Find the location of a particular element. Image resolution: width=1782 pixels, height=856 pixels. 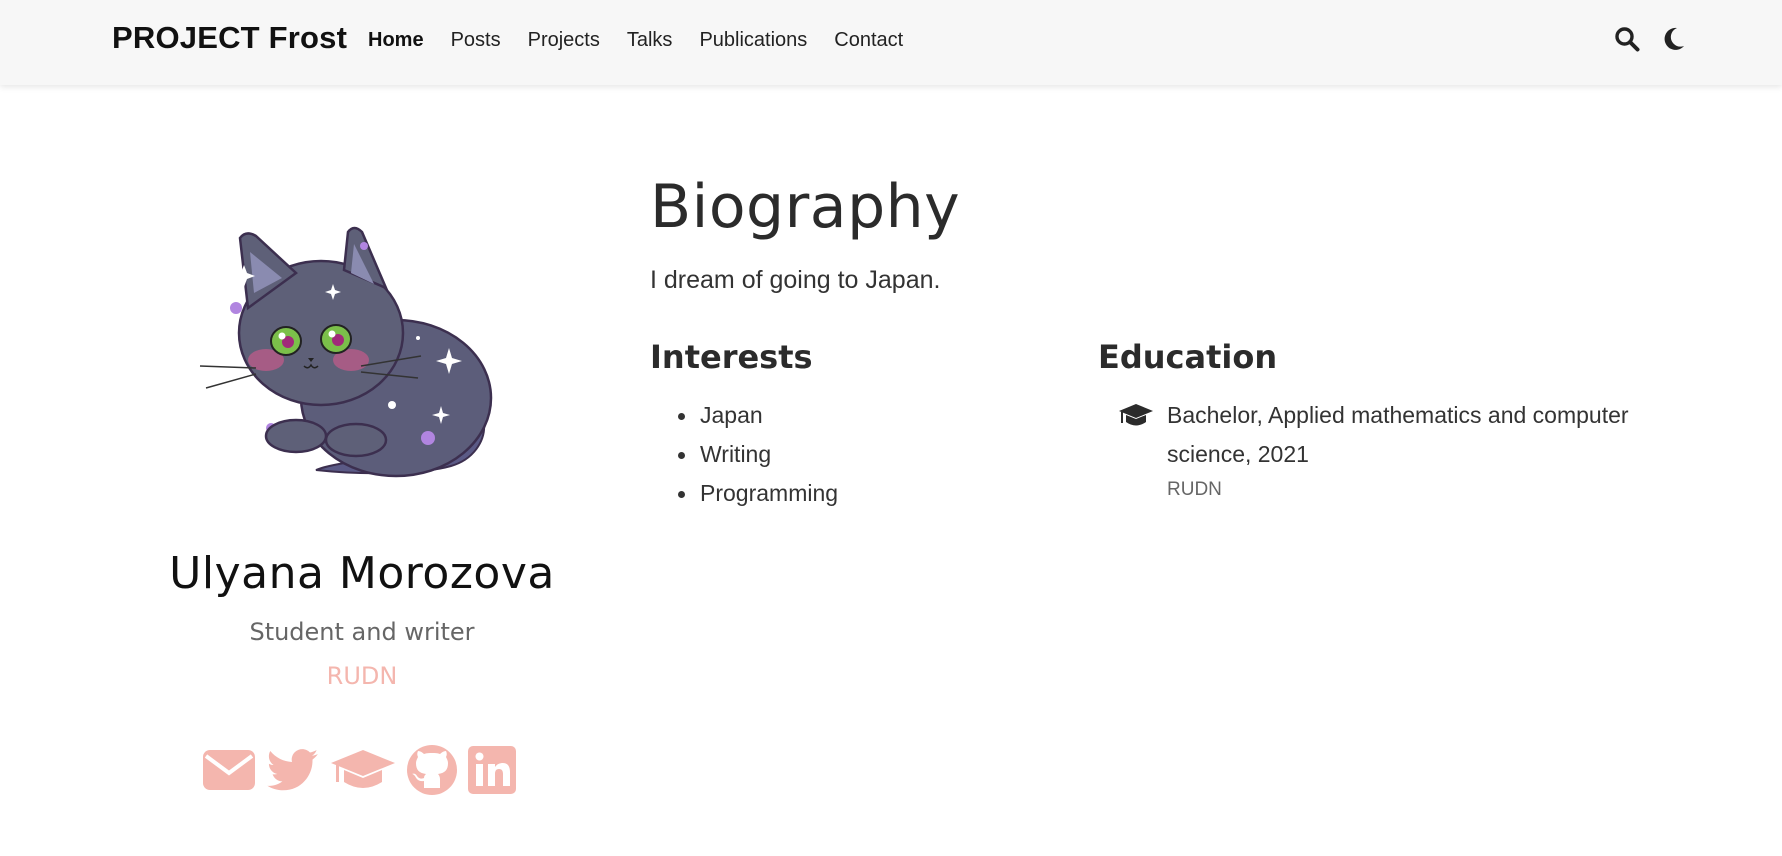

search-icon is located at coordinates (1627, 39).